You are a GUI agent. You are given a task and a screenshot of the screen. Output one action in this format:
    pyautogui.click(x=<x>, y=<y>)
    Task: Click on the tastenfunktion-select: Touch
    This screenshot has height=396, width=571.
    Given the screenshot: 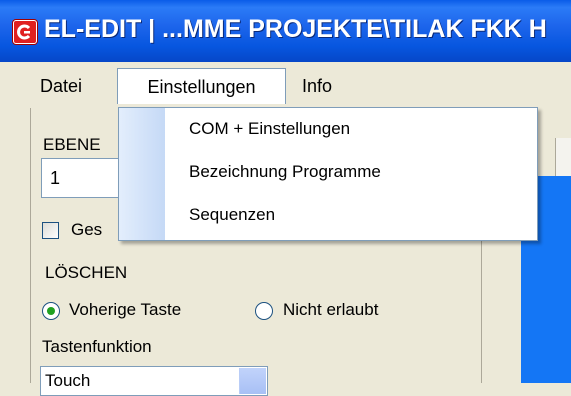 What is the action you would take?
    pyautogui.click(x=154, y=381)
    